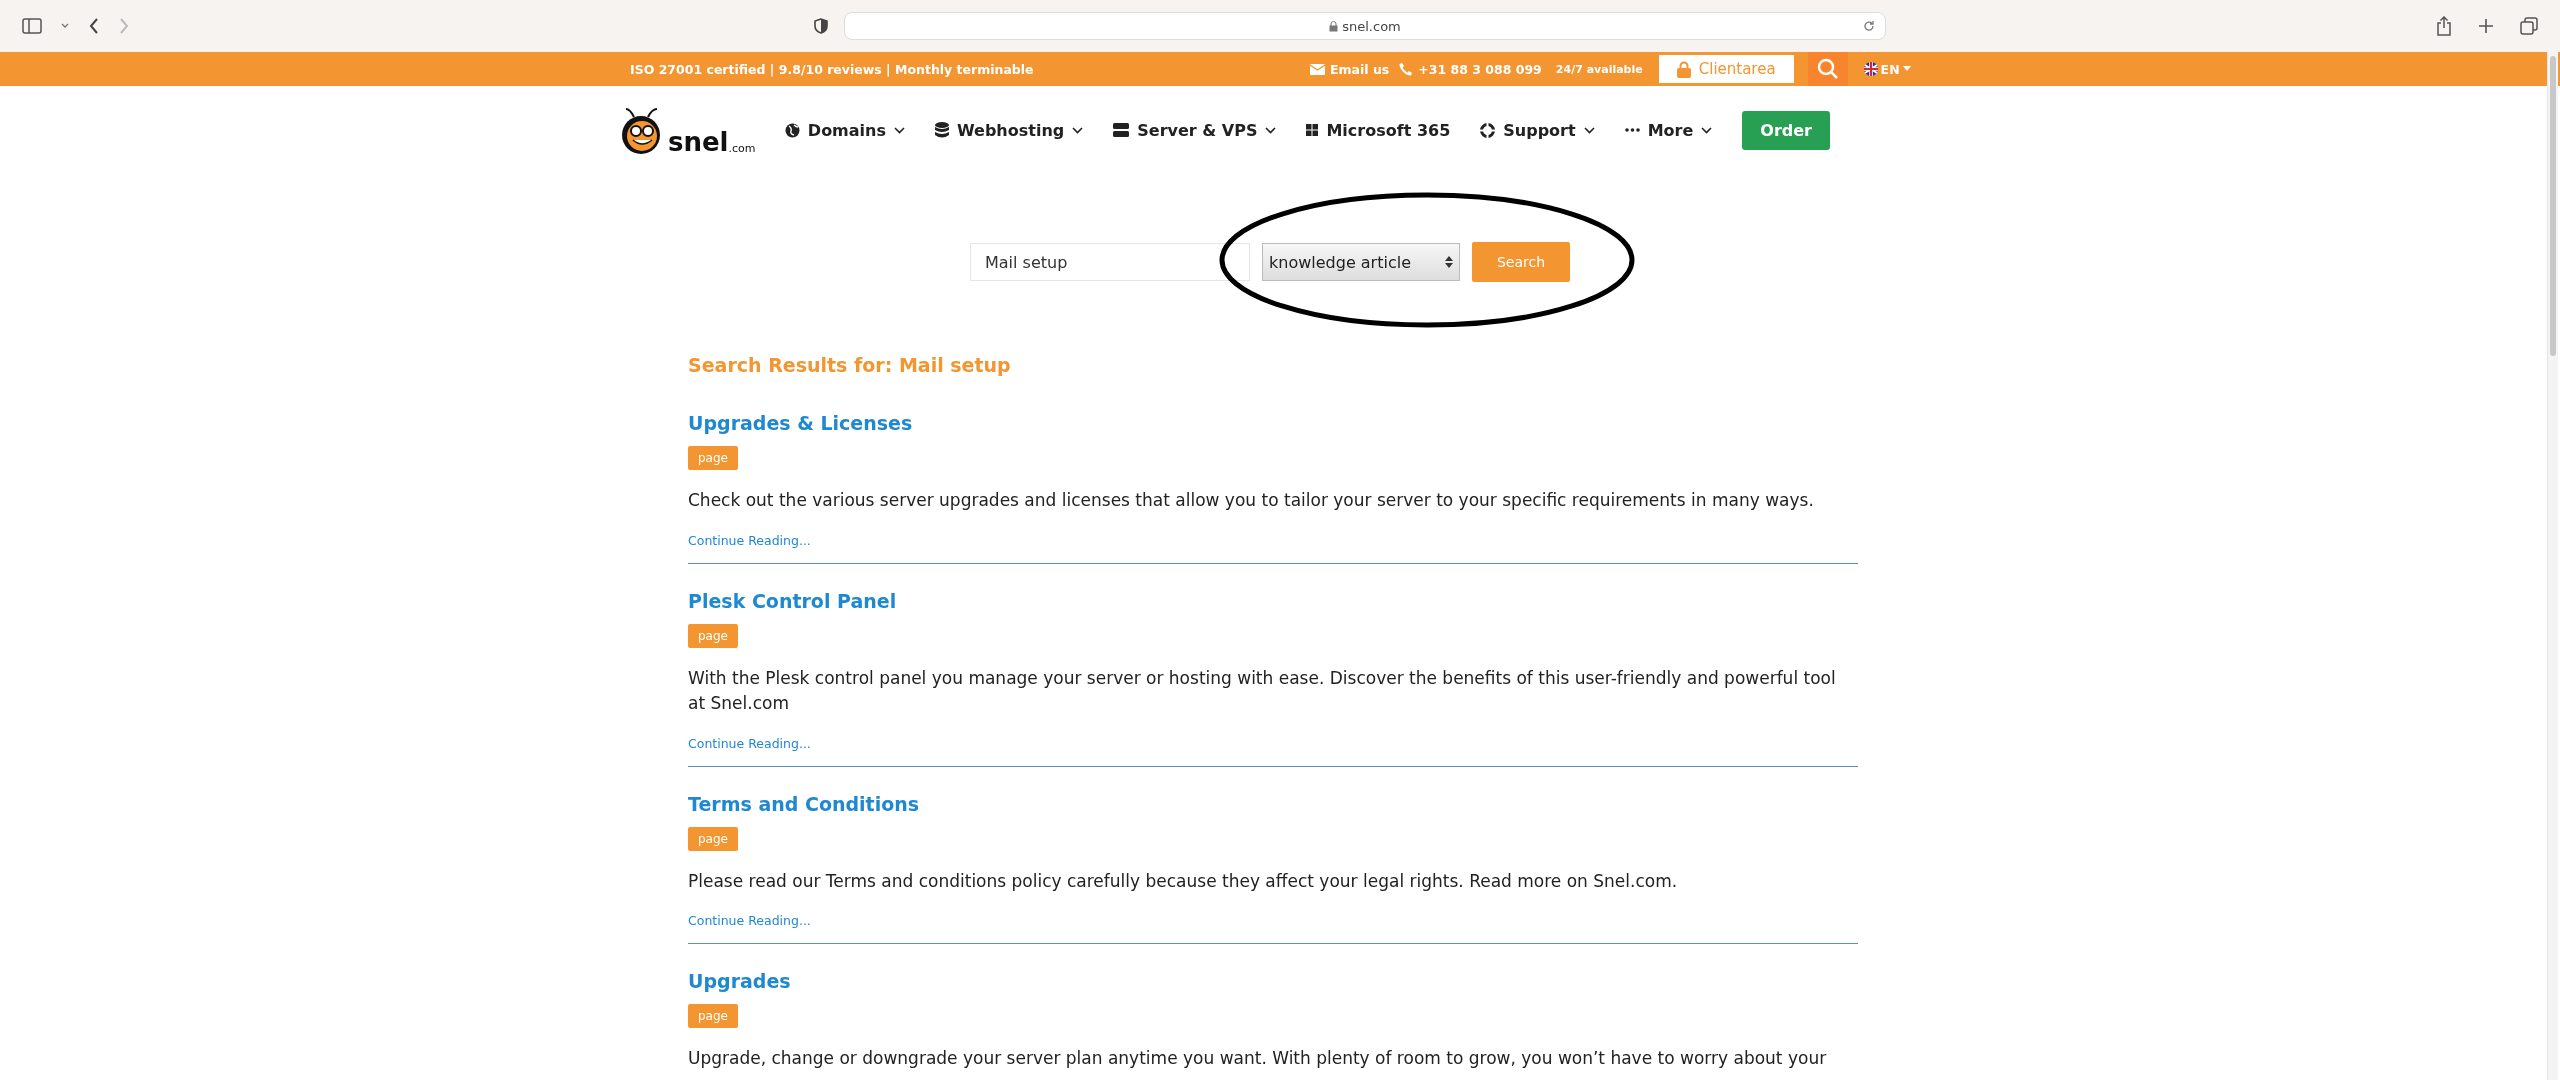 This screenshot has height=1080, width=2560. What do you see at coordinates (1121, 130) in the screenshot?
I see `server-icon` at bounding box center [1121, 130].